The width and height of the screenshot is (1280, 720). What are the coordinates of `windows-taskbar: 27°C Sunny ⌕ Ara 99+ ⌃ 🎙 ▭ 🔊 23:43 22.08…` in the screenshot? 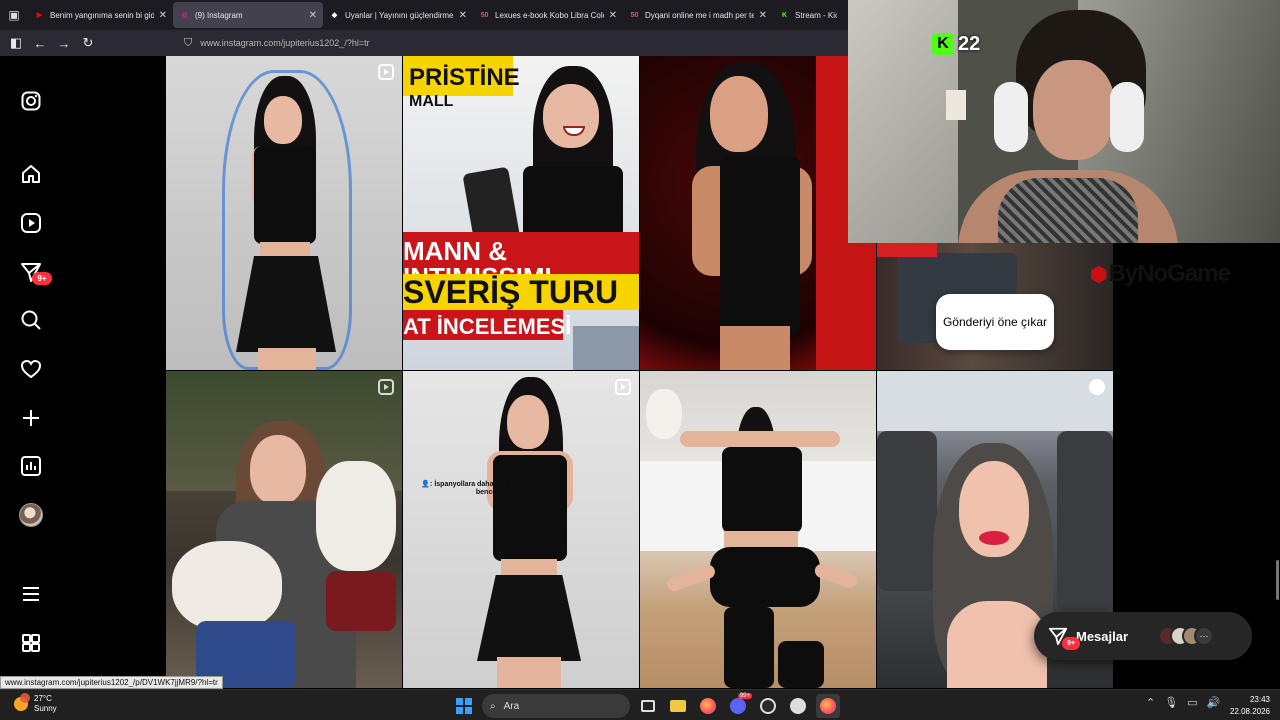 It's located at (640, 704).